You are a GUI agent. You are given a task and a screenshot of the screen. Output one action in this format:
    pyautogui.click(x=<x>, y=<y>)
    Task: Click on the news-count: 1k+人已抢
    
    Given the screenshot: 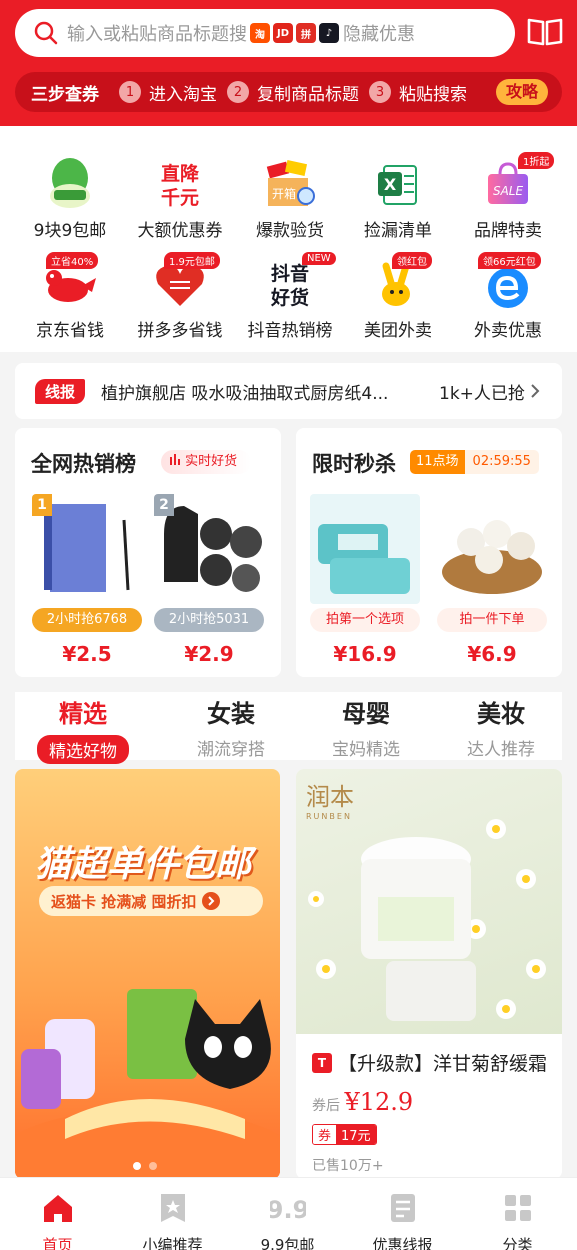 What is the action you would take?
    pyautogui.click(x=482, y=393)
    